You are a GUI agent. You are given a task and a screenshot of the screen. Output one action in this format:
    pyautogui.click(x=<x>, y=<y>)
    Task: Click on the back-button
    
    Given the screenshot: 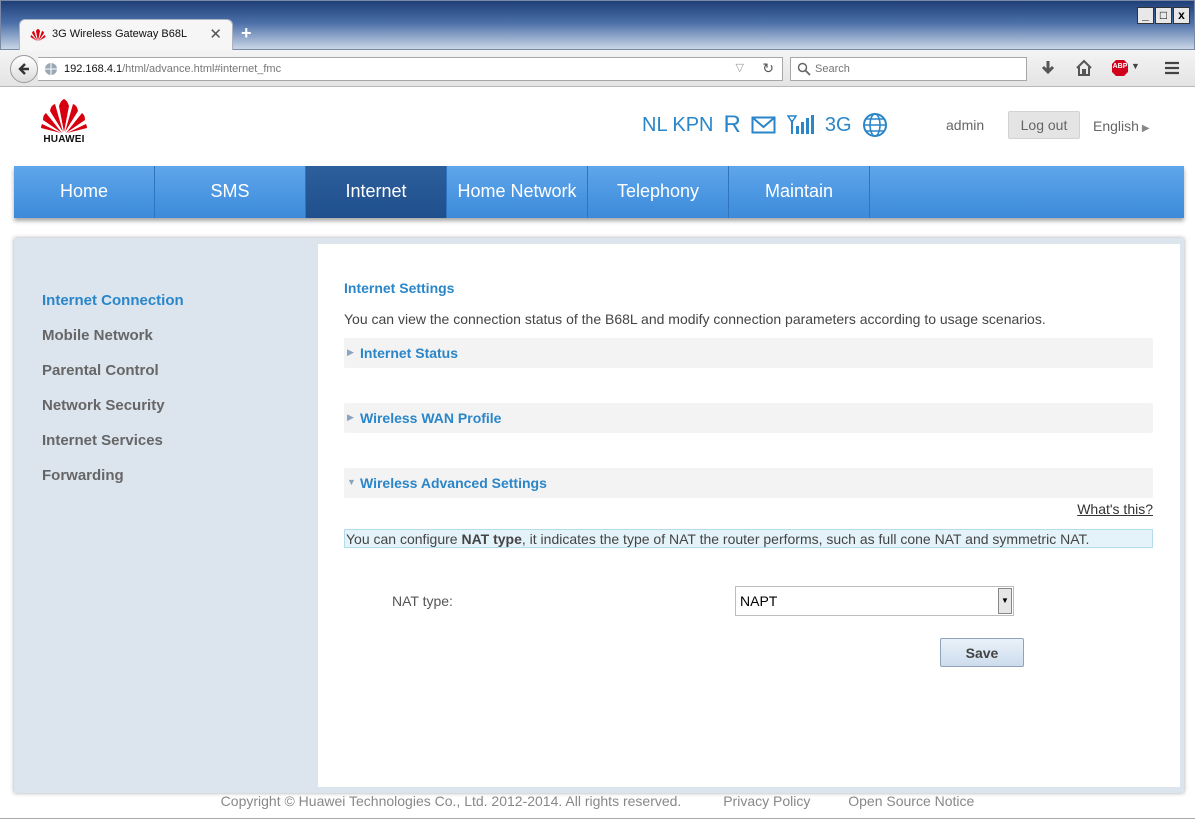 What is the action you would take?
    pyautogui.click(x=24, y=69)
    